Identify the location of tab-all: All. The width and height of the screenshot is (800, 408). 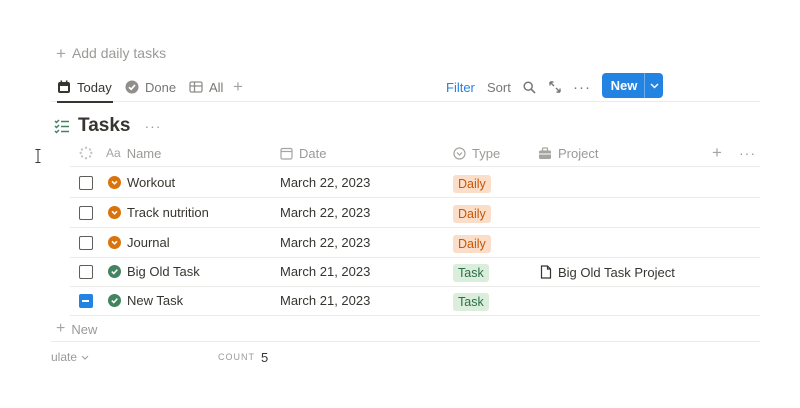
(206, 87).